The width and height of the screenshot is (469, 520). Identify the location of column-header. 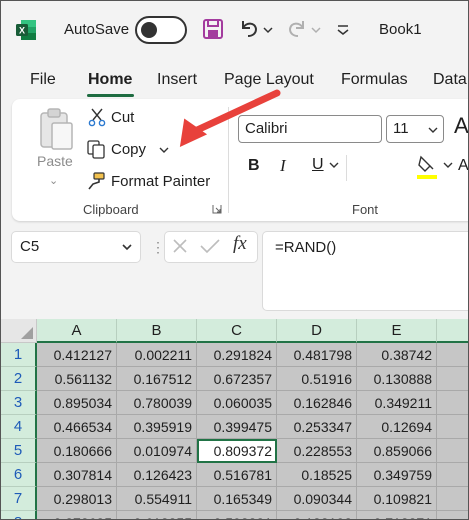
(452, 331).